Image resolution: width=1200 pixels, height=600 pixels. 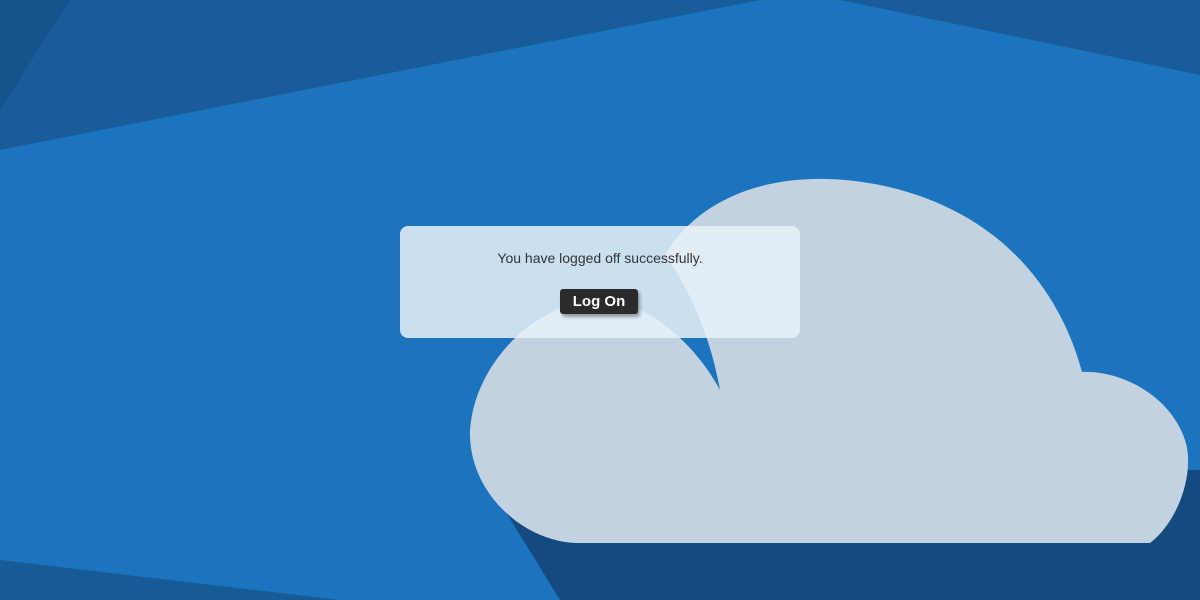 I want to click on background-bottom-left-shard, so click(x=170, y=580).